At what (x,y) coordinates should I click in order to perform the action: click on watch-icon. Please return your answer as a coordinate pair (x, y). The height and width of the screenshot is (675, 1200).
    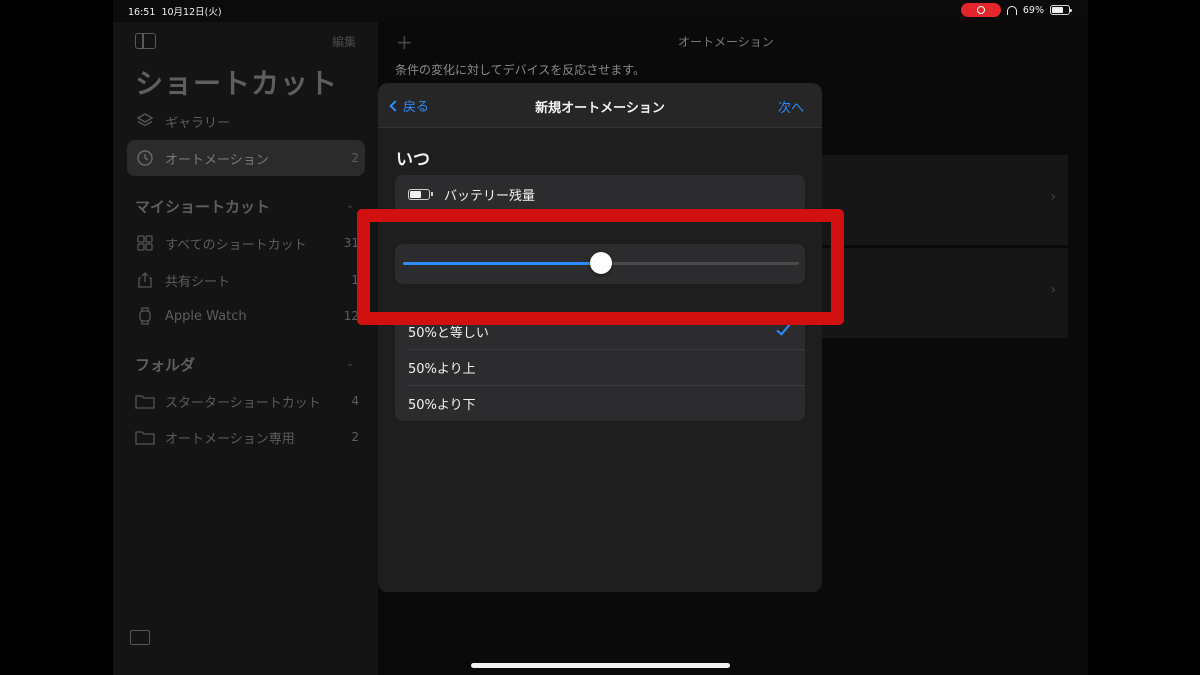
    Looking at the image, I should click on (145, 316).